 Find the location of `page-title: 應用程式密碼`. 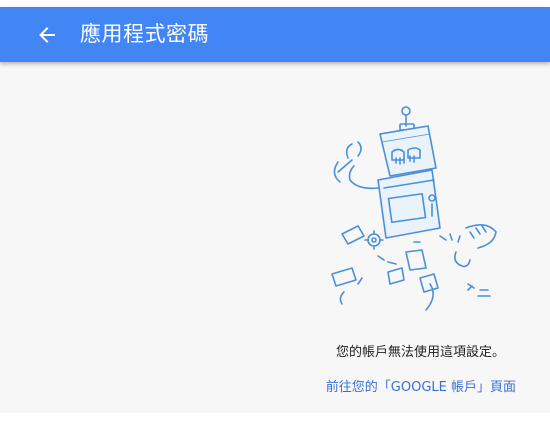

page-title: 應用程式密碼 is located at coordinates (144, 34).